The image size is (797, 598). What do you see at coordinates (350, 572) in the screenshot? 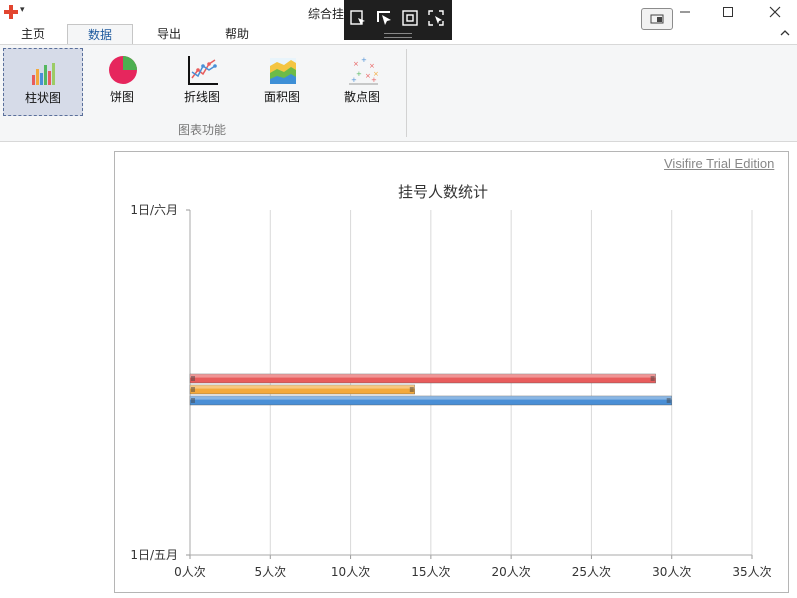
I see `x-tick-label: 10人次` at bounding box center [350, 572].